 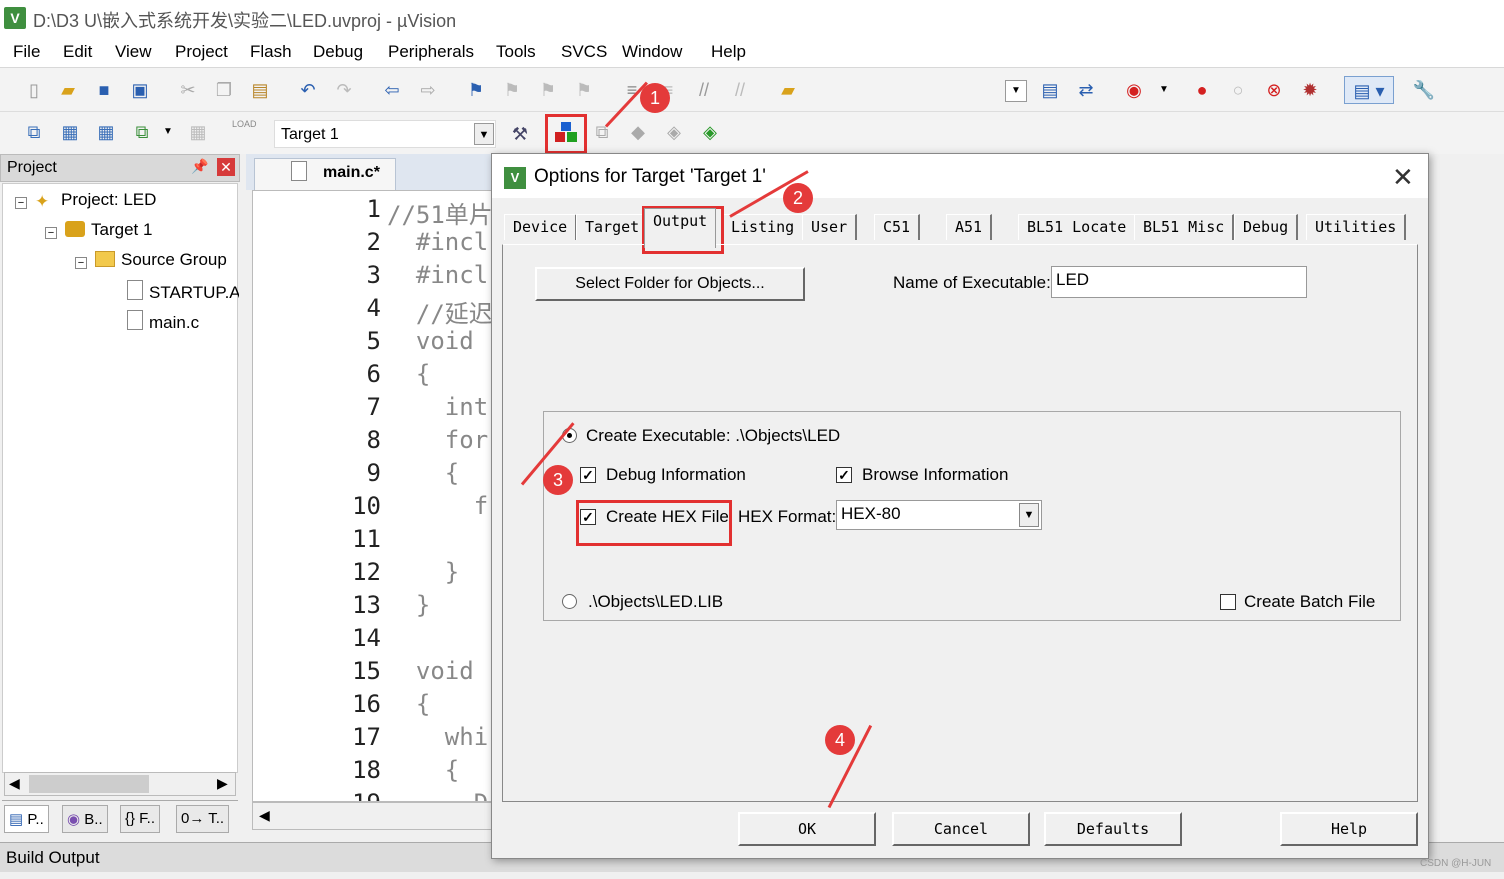 What do you see at coordinates (26, 52) in the screenshot?
I see `menu-file: File` at bounding box center [26, 52].